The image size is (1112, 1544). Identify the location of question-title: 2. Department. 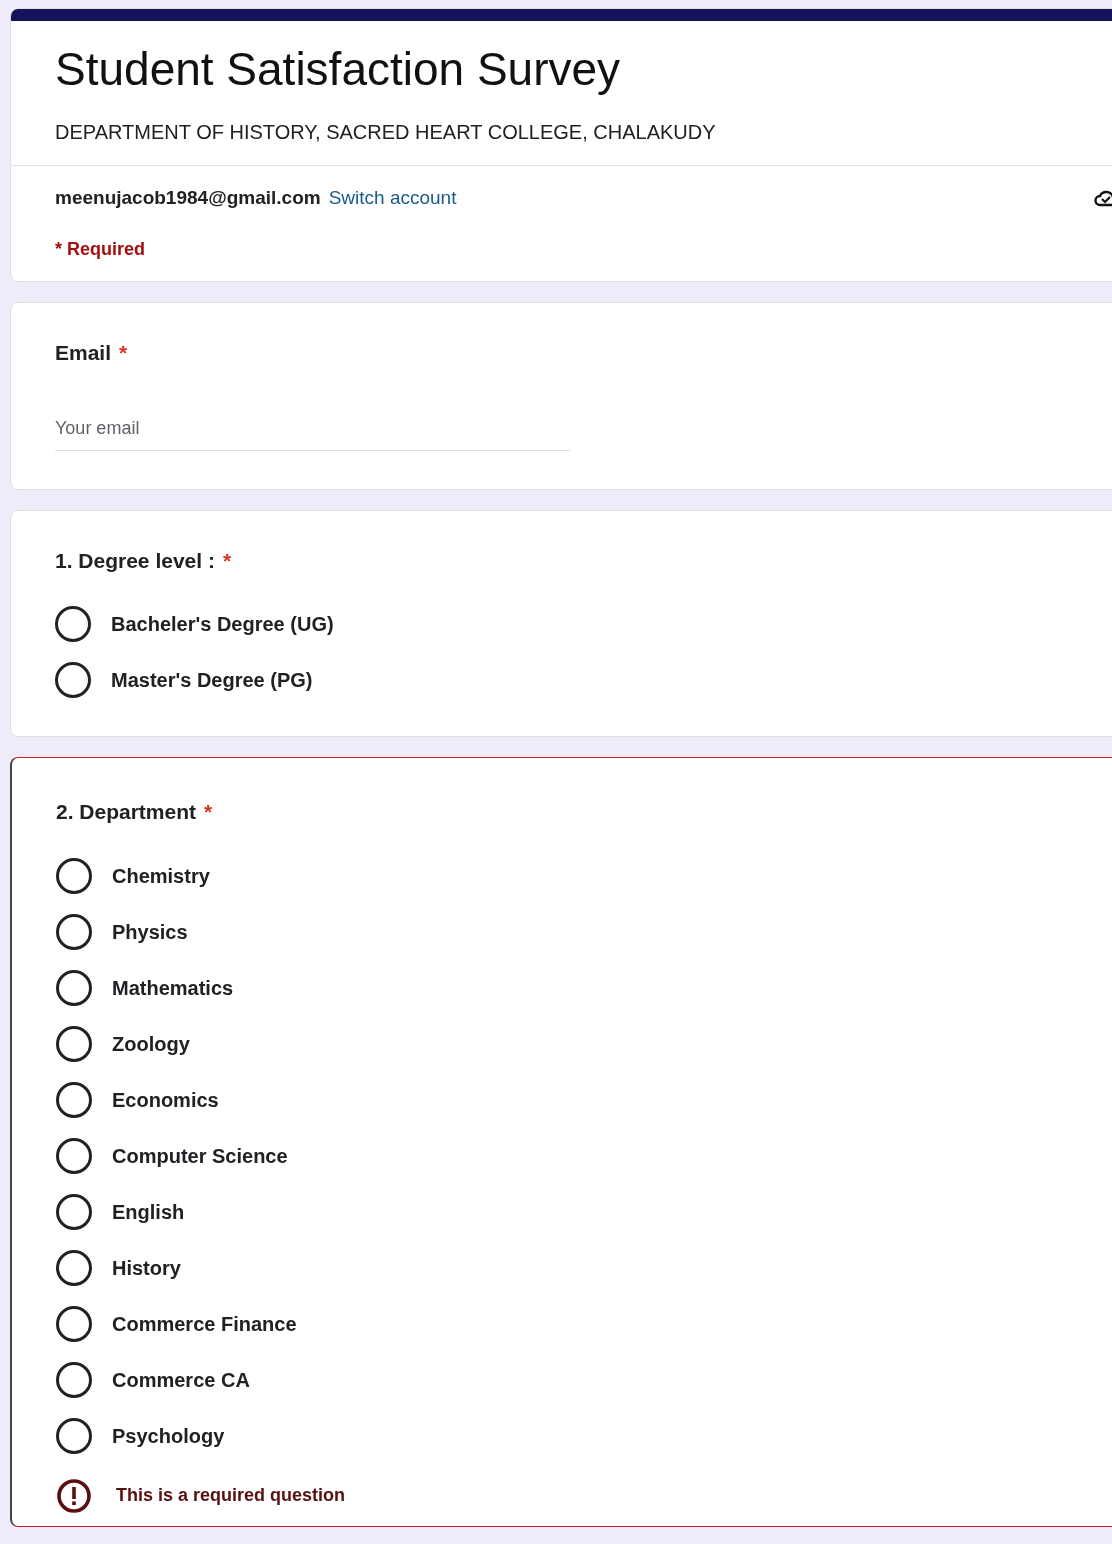
(126, 812).